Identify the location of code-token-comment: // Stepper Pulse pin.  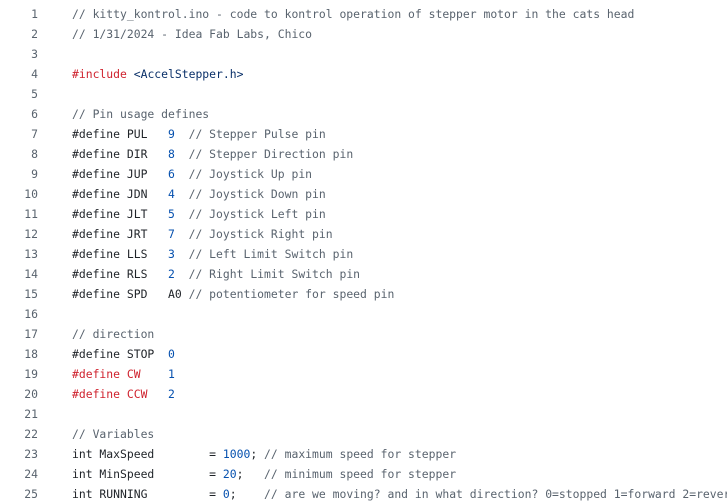
(257, 134).